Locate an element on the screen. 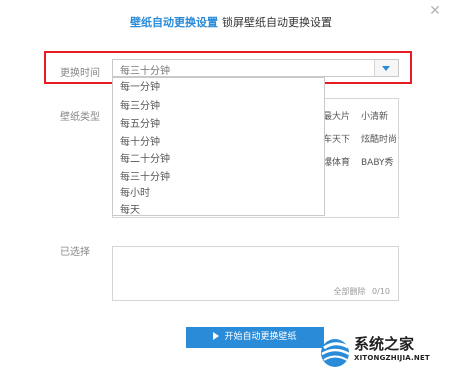 This screenshot has height=380, width=450. category-item: 最大片 is located at coordinates (336, 115).